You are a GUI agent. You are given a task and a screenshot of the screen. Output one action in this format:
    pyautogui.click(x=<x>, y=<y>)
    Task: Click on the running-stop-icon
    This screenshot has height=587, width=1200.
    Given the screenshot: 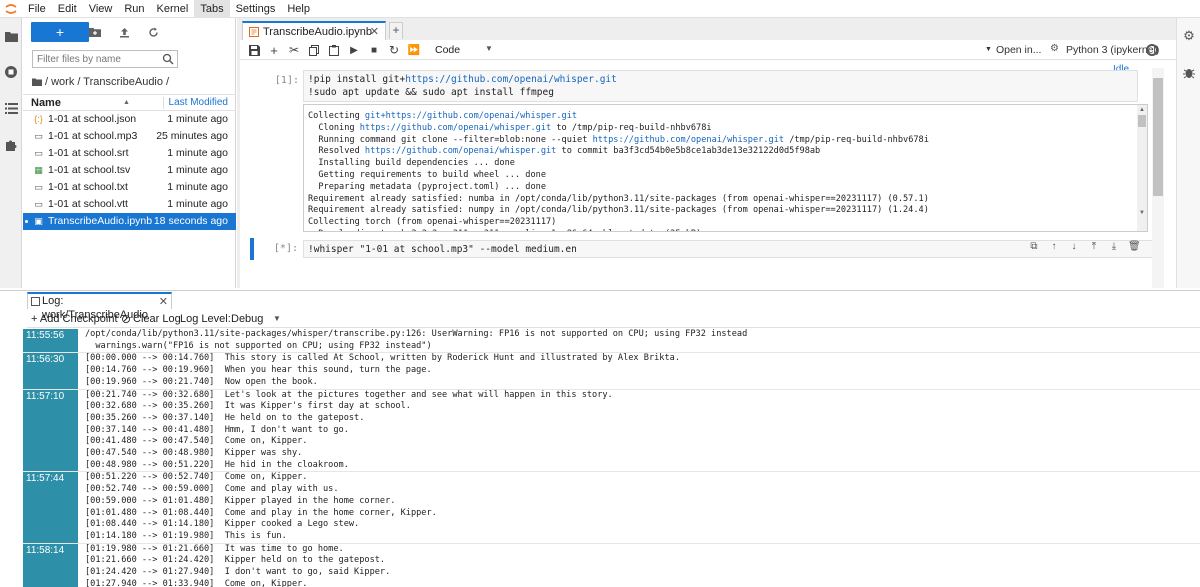 What is the action you would take?
    pyautogui.click(x=11, y=72)
    